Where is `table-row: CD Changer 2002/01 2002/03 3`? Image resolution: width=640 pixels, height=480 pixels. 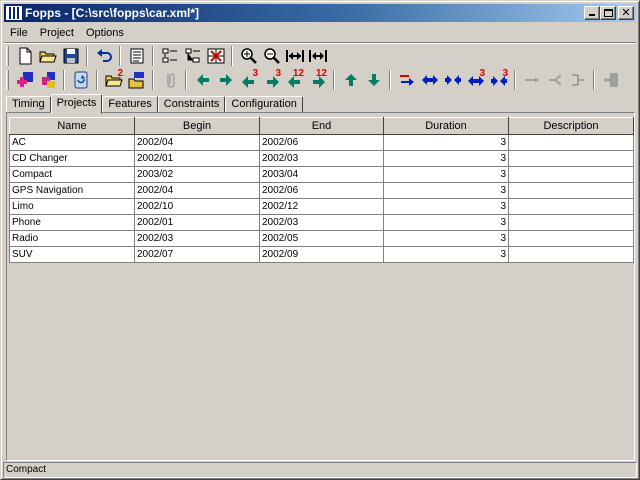 table-row: CD Changer 2002/01 2002/03 3 is located at coordinates (321, 158).